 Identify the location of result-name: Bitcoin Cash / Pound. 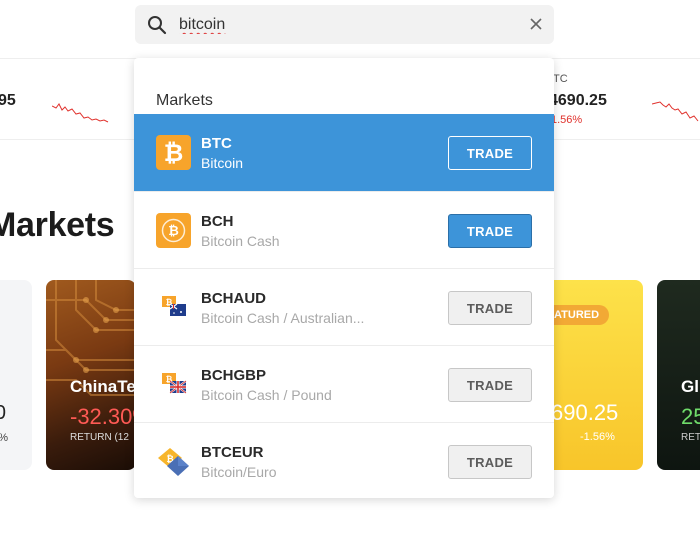
(266, 395).